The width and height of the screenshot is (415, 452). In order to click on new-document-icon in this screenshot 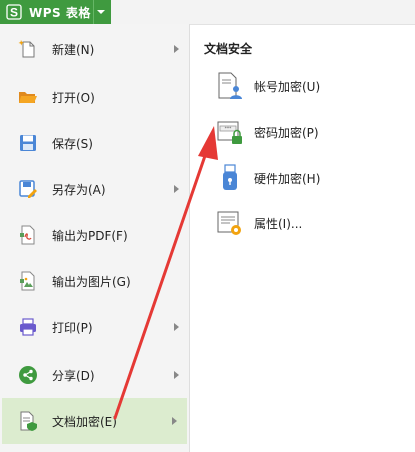, I will do `click(26, 49)`.